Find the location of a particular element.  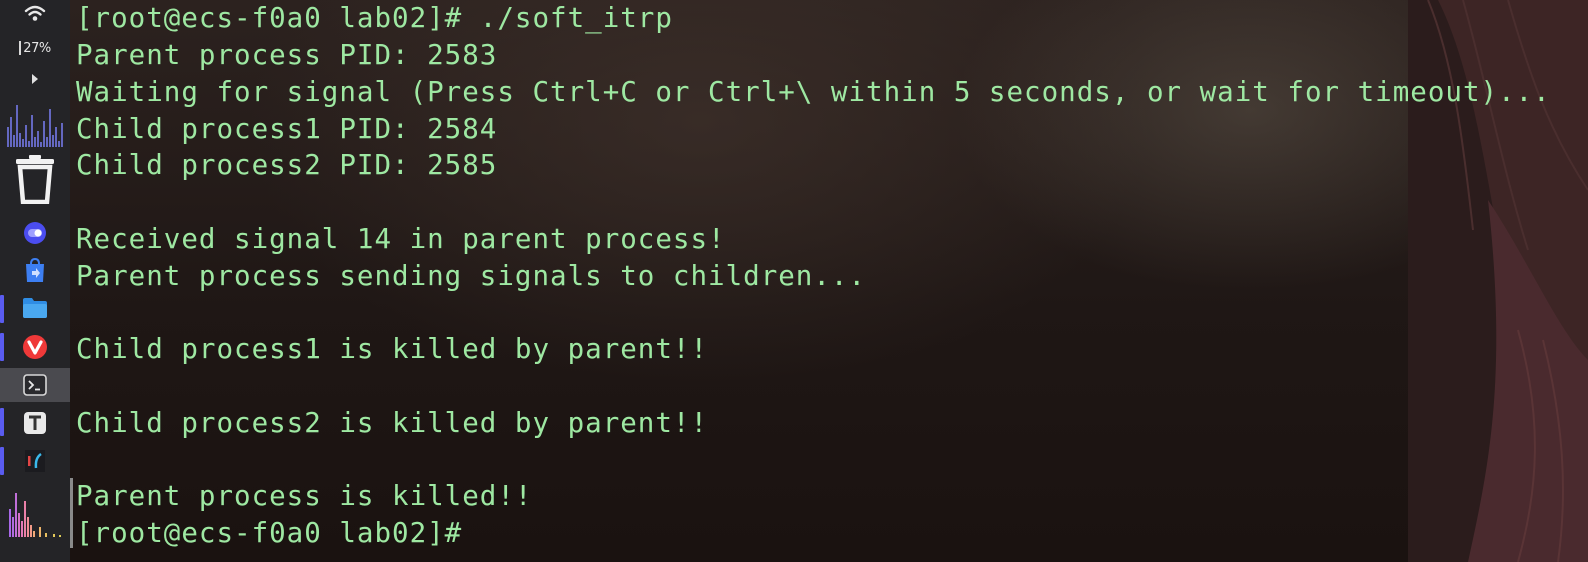

window-resize-handle is located at coordinates (71, 513).